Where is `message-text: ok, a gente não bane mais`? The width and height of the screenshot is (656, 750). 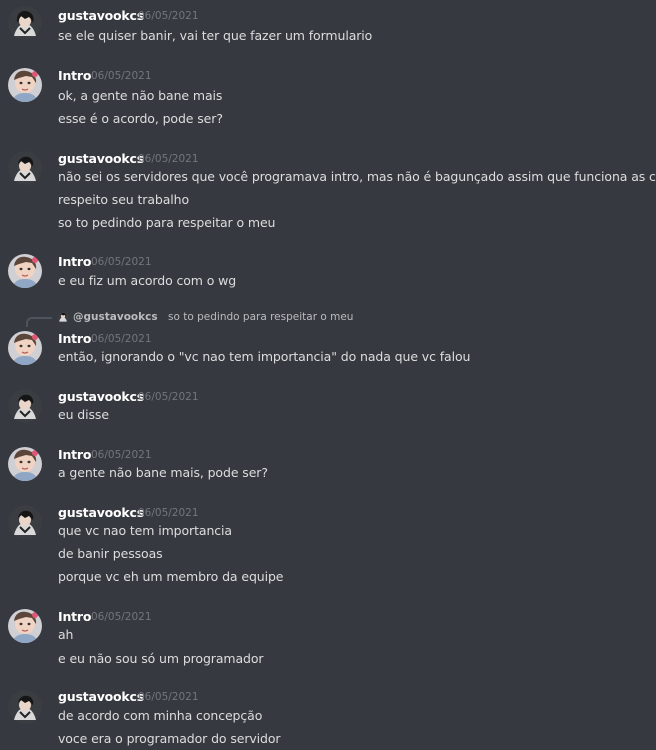 message-text: ok, a gente não bane mais is located at coordinates (140, 95).